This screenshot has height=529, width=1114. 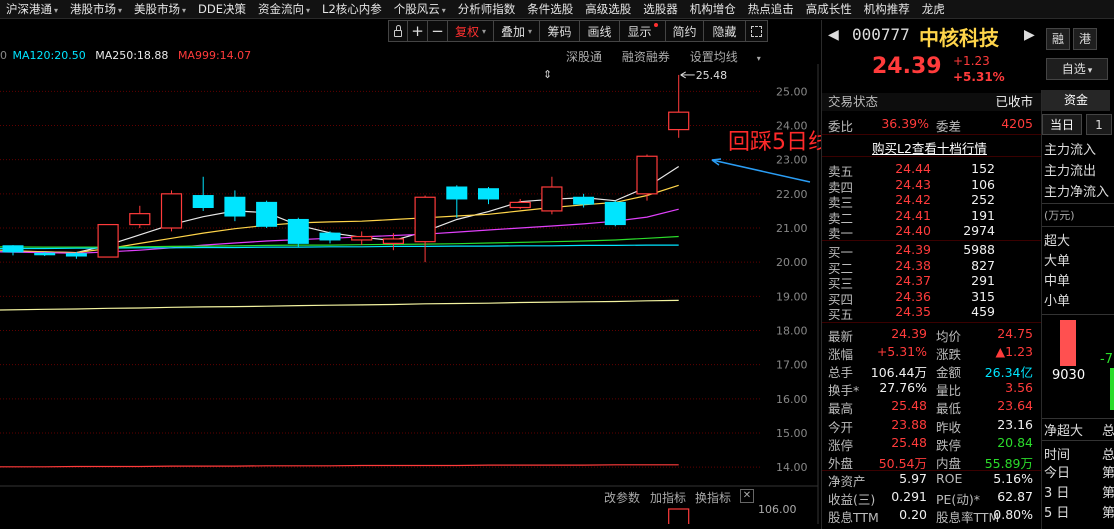 I want to click on notification-dot-icon, so click(x=655, y=25).